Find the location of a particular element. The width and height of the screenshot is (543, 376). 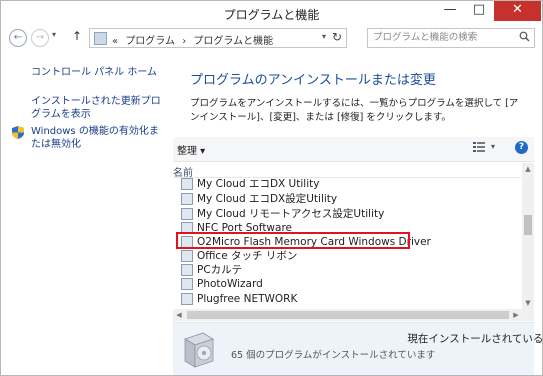

search-icon is located at coordinates (524, 38).